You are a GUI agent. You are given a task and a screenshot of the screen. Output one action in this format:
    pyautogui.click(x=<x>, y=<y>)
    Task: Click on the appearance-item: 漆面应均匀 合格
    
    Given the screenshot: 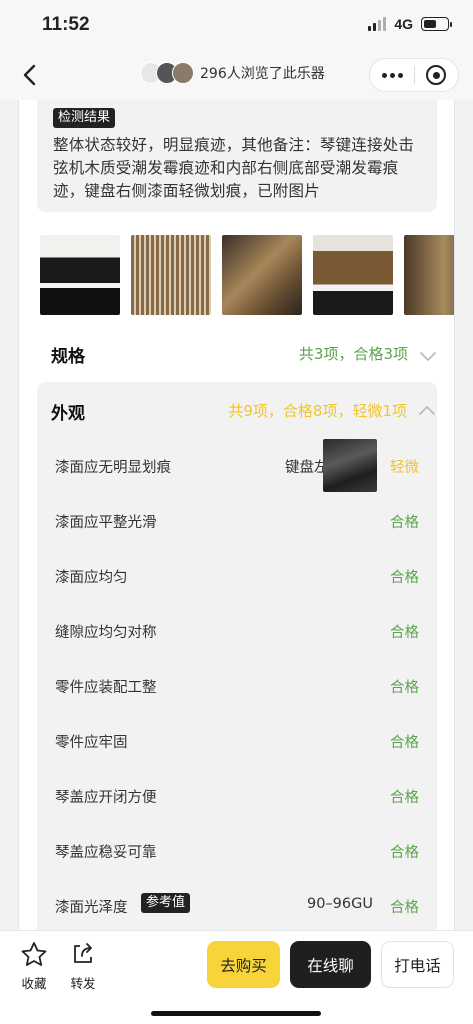 What is the action you would take?
    pyautogui.click(x=237, y=575)
    